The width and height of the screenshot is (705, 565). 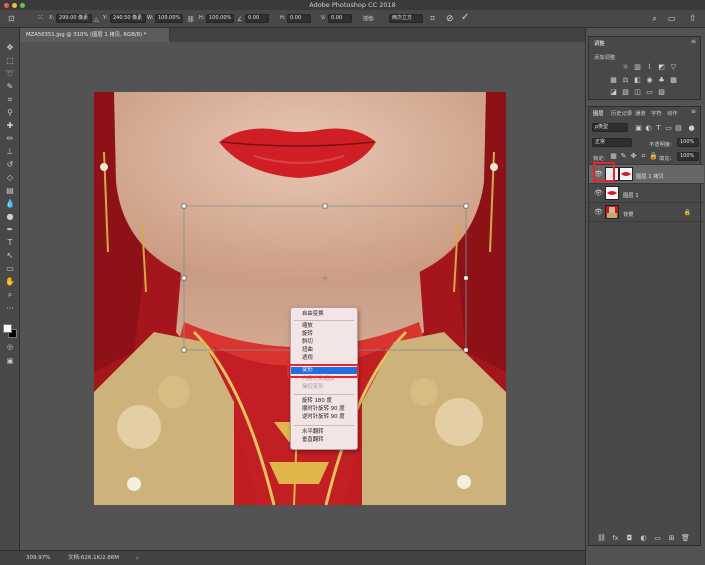 I want to click on zoom-window-button, so click(x=22, y=5).